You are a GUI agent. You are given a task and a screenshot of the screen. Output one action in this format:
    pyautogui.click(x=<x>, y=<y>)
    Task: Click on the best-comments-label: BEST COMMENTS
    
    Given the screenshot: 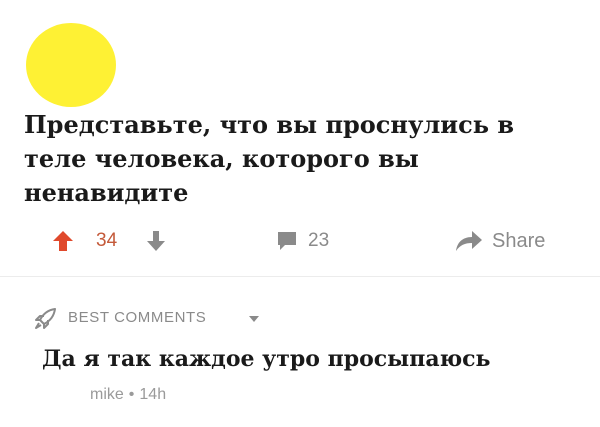 What is the action you would take?
    pyautogui.click(x=137, y=317)
    